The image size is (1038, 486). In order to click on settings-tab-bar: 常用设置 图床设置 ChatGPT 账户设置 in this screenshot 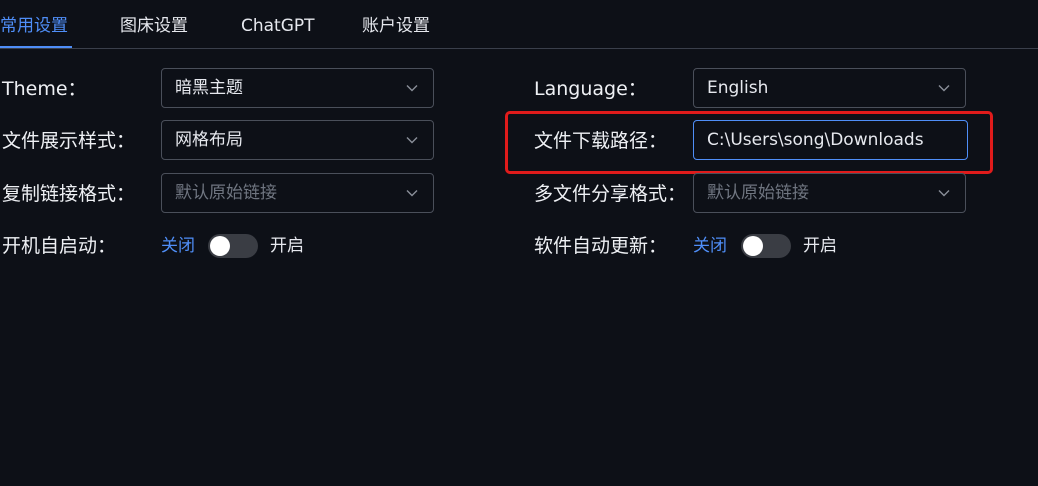, I will do `click(519, 24)`.